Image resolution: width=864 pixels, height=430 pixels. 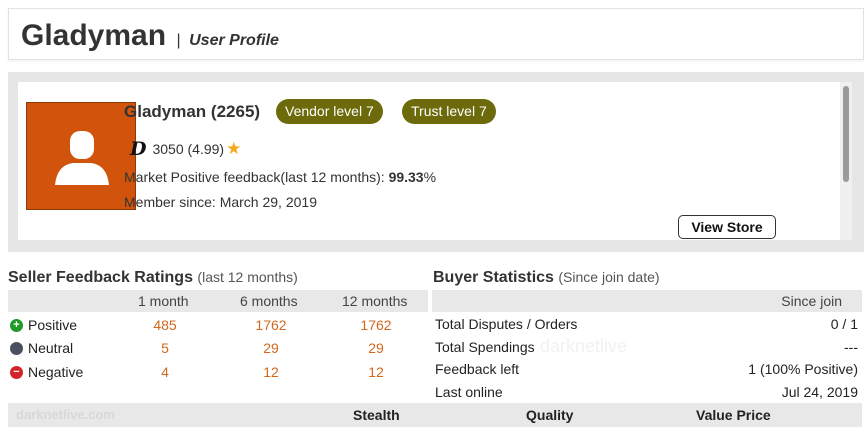 What do you see at coordinates (218, 301) in the screenshot?
I see `seller-table-header: 1 month 6 months 12 months` at bounding box center [218, 301].